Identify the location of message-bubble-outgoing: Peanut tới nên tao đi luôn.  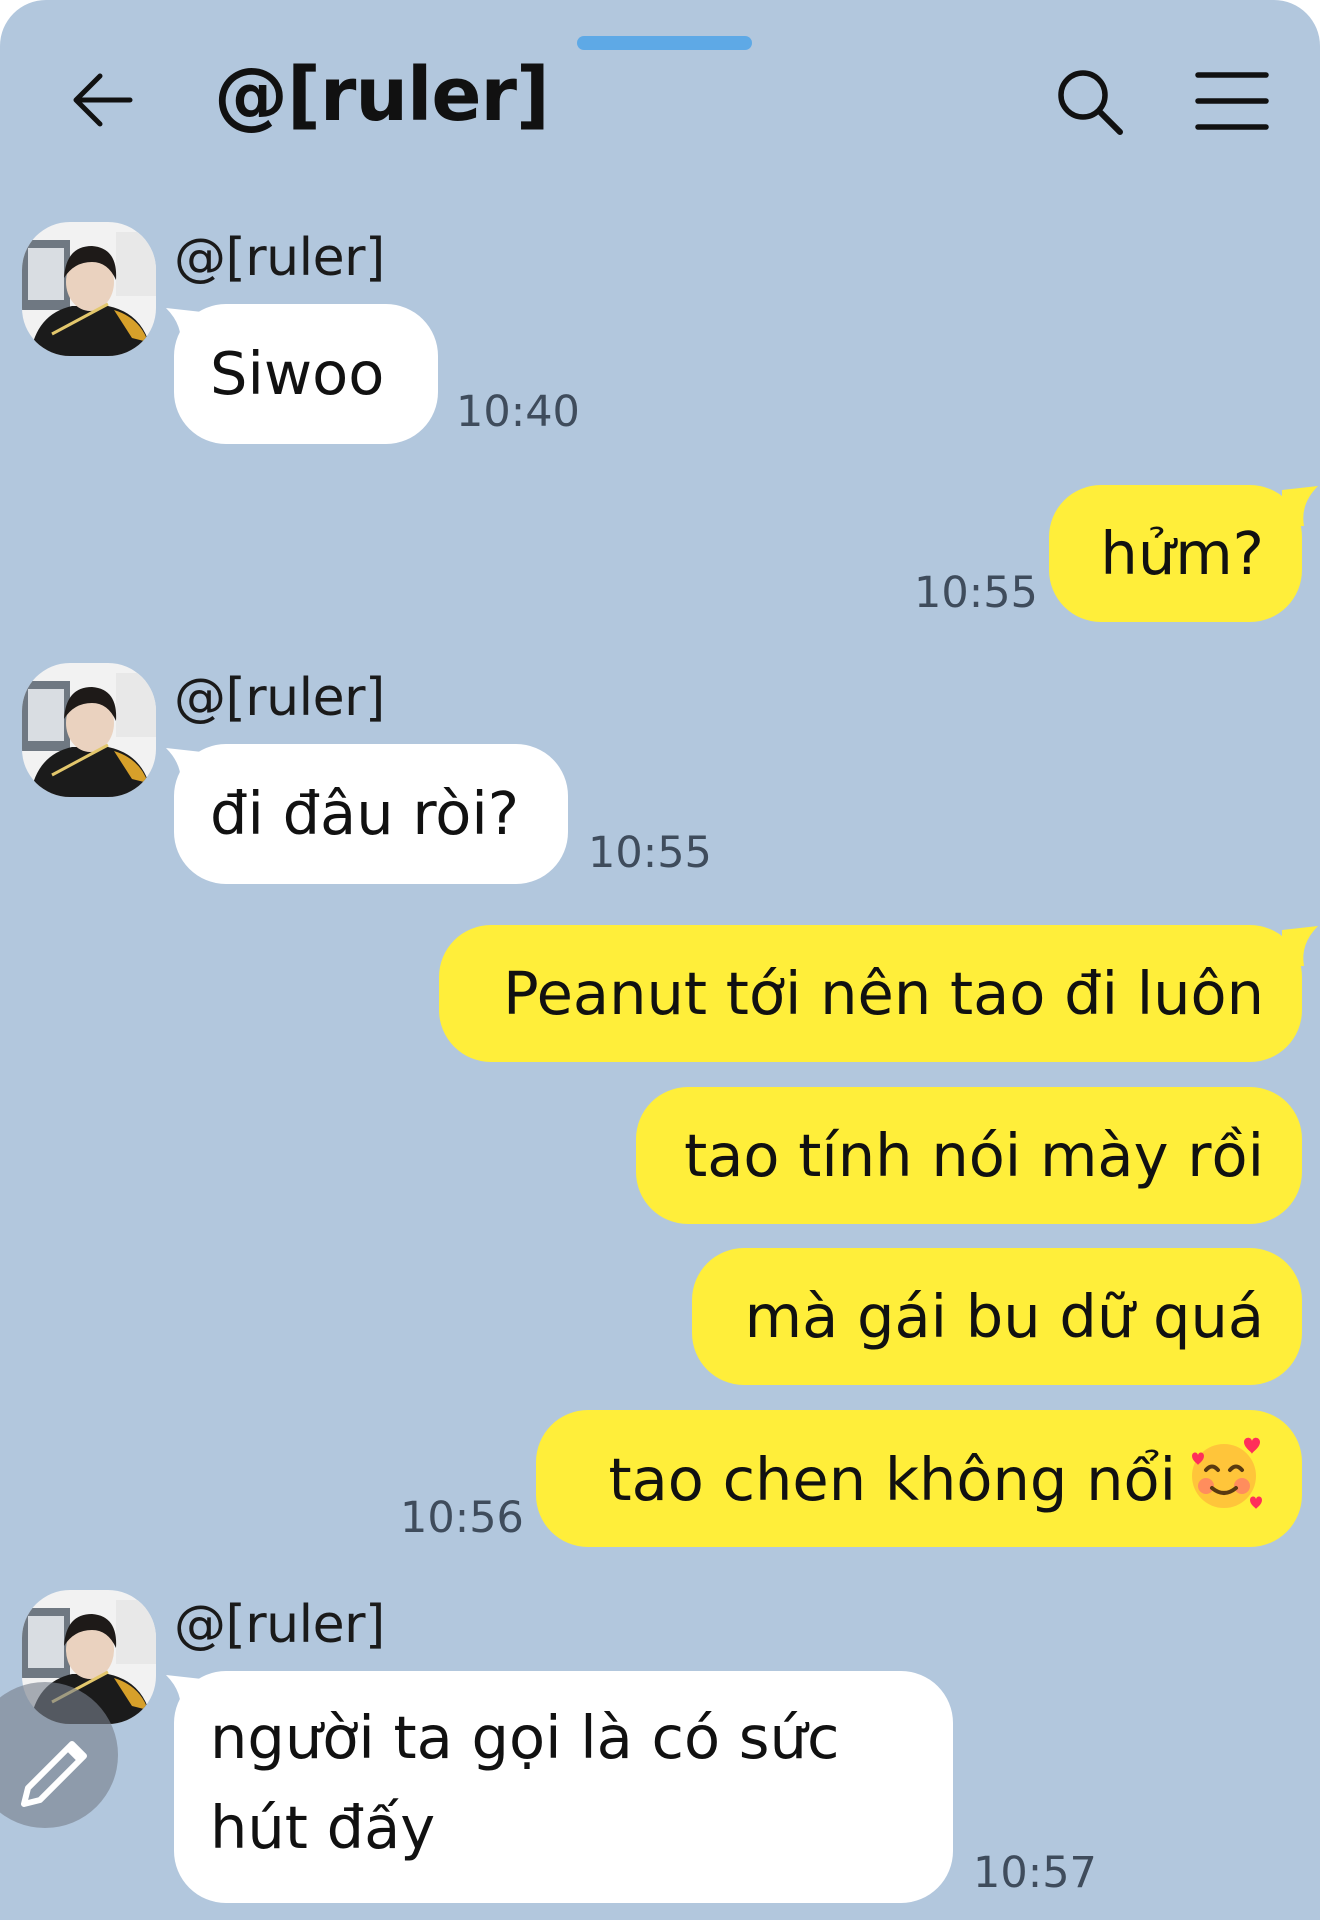
(870, 993).